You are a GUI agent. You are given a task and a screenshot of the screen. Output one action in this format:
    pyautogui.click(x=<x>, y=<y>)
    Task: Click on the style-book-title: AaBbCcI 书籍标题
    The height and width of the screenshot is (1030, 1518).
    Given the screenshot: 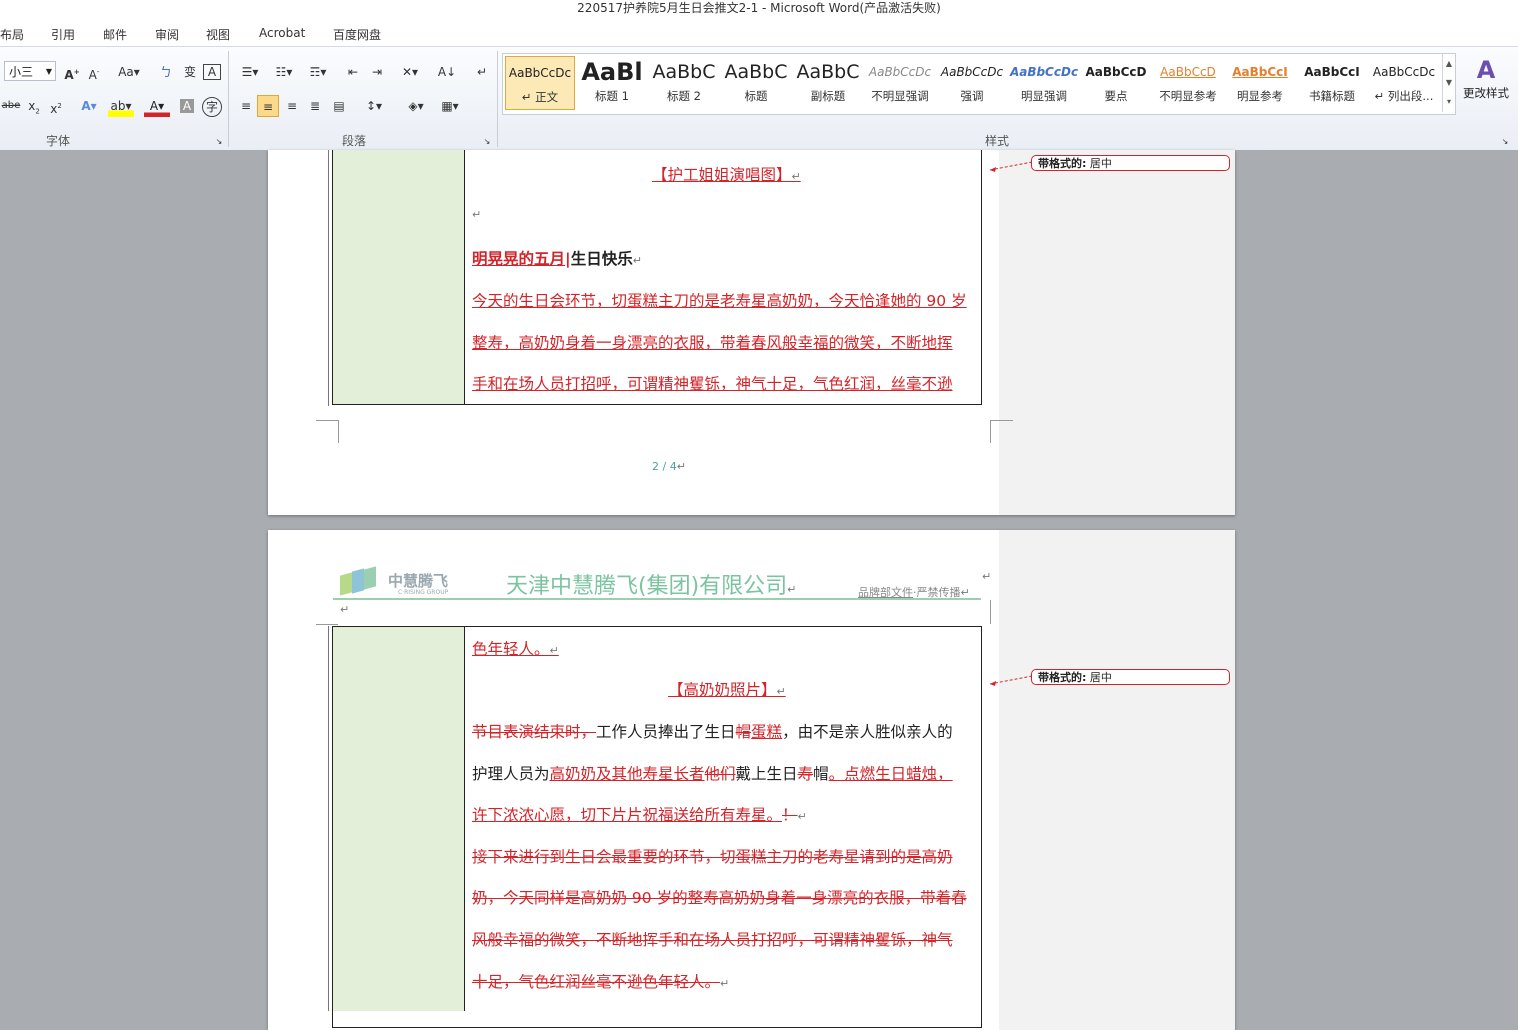 What is the action you would take?
    pyautogui.click(x=1332, y=83)
    